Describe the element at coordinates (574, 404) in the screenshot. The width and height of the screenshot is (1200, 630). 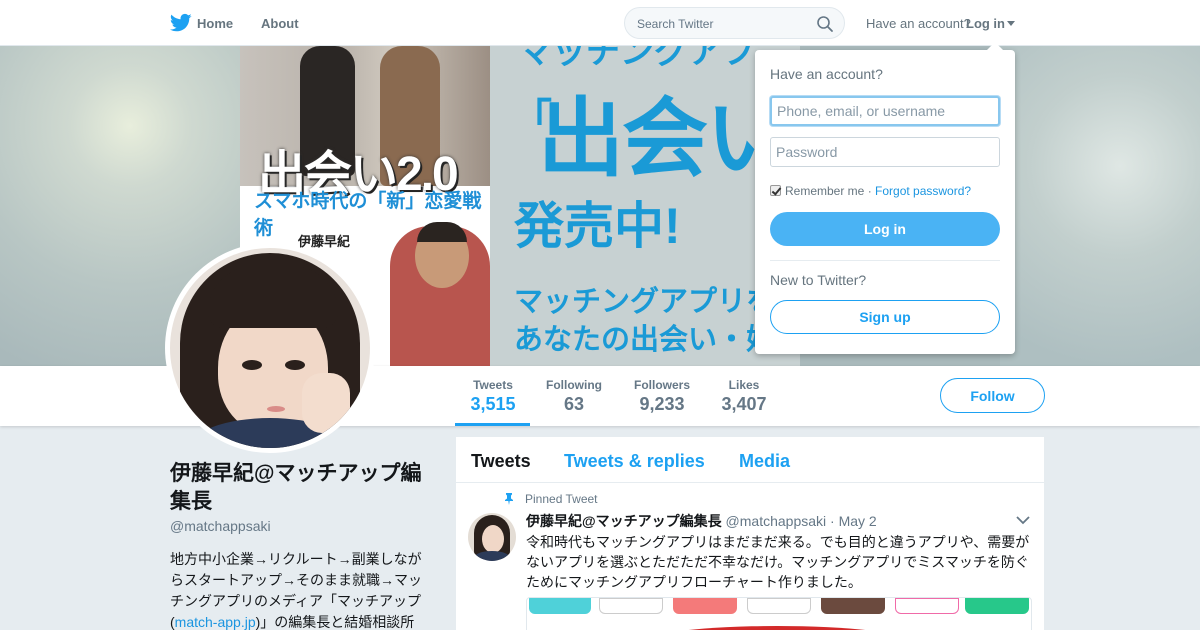
I see `stat-value: 63` at that location.